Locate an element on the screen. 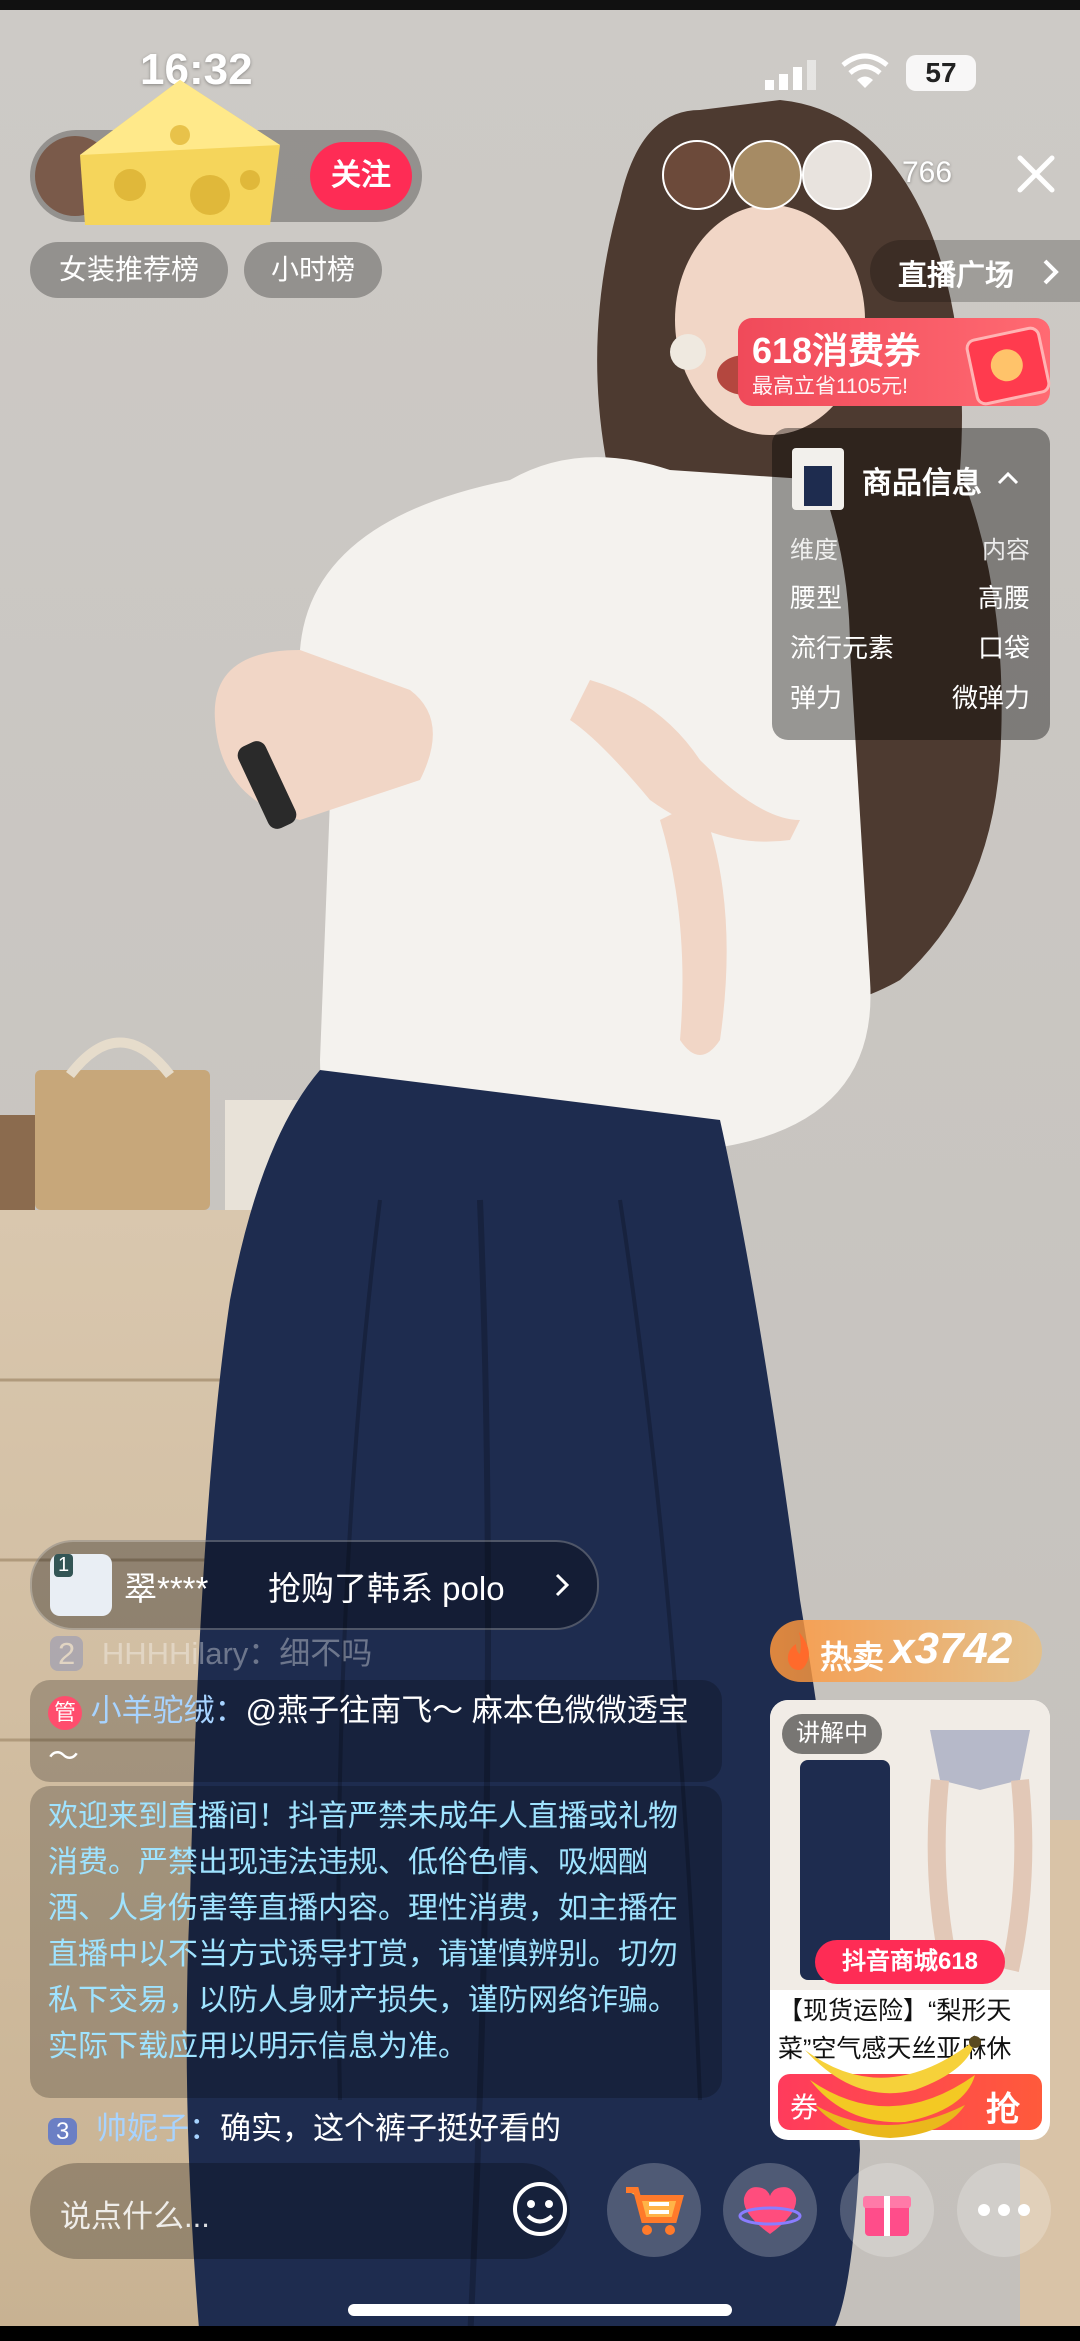 The image size is (1080, 2341). close-icon is located at coordinates (1036, 174).